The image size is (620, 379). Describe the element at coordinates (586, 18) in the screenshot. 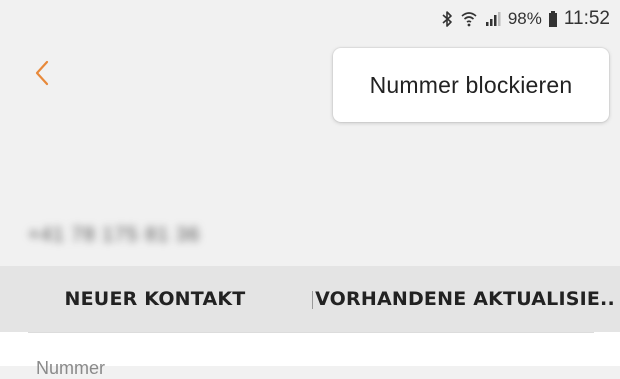

I see `clock: 11:52` at that location.